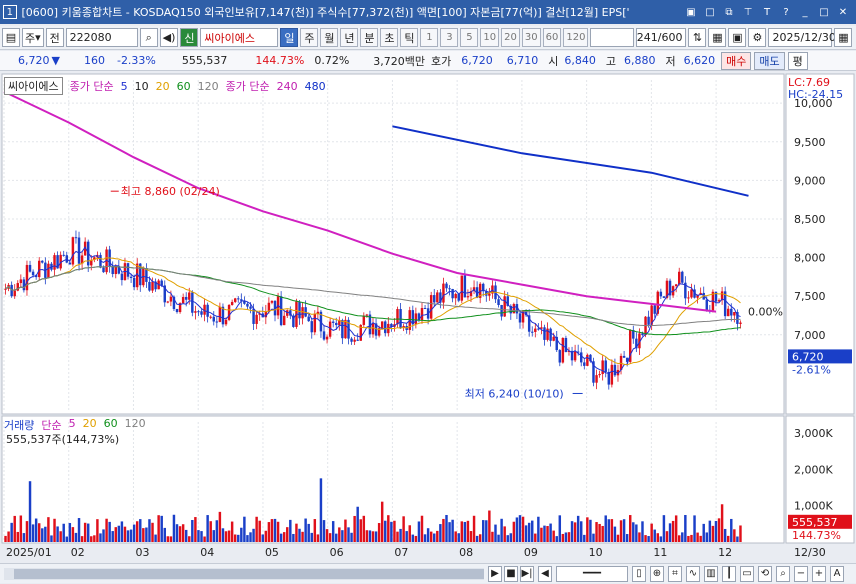  I want to click on price-change: 160, so click(94, 60).